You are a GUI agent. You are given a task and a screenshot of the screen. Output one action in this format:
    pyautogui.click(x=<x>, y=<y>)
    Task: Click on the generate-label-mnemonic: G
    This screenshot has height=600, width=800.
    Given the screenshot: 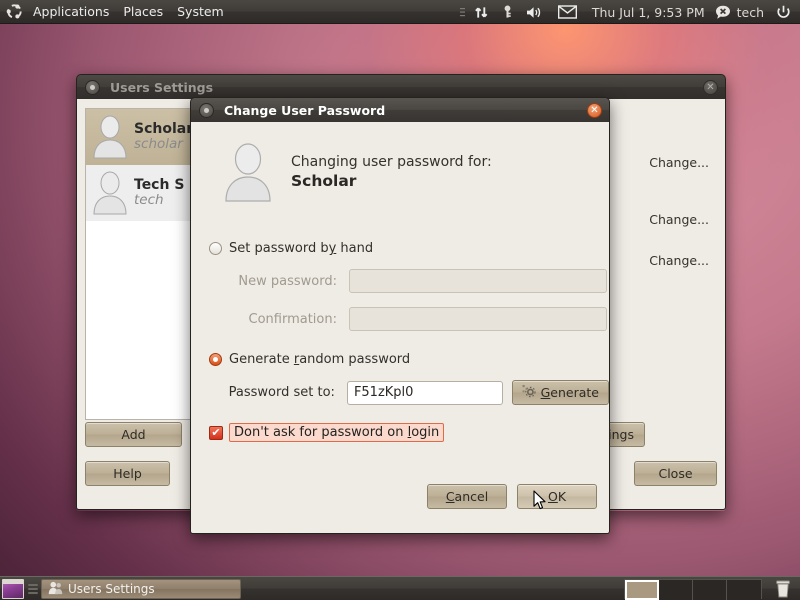 What is the action you would take?
    pyautogui.click(x=545, y=392)
    